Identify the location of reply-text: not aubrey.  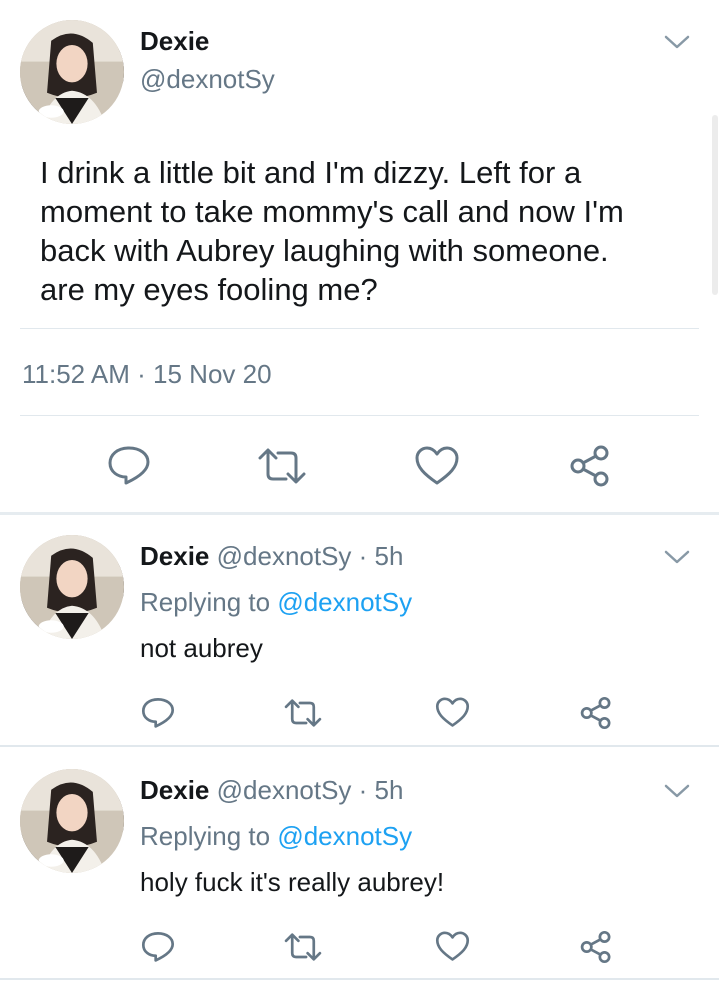
(201, 648).